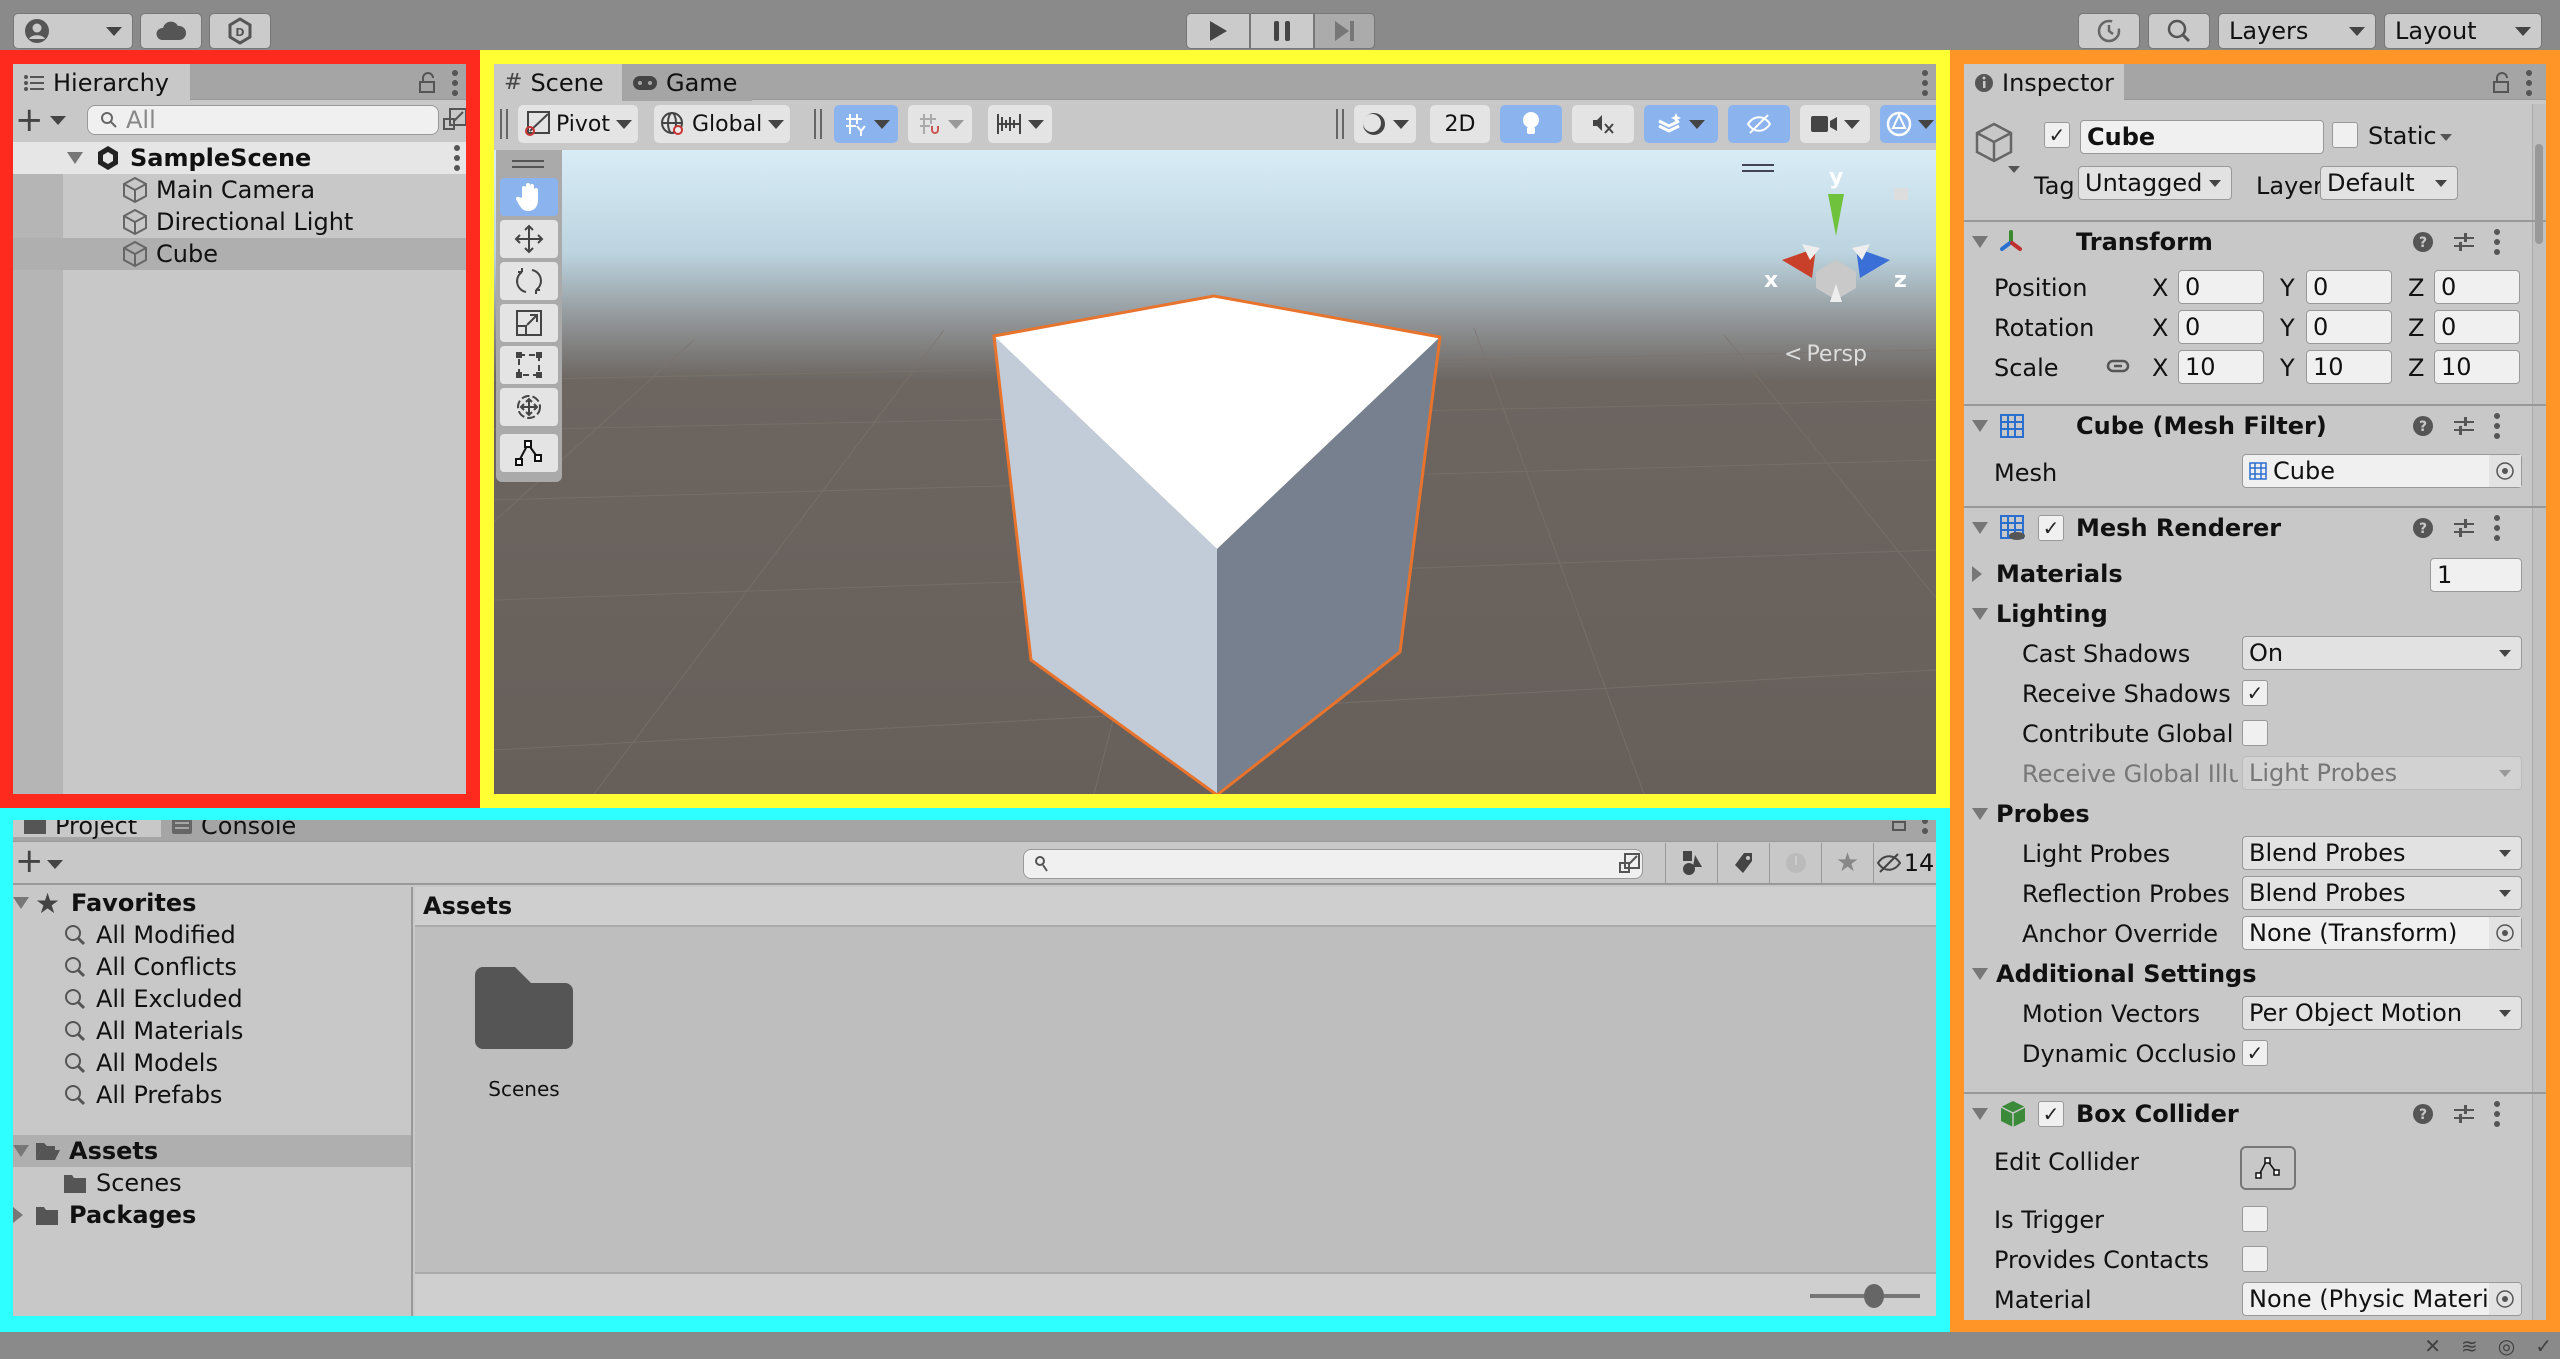 This screenshot has width=2560, height=1359. Describe the element at coordinates (515, 1037) in the screenshot. I see `asset-tile: Scenes` at that location.